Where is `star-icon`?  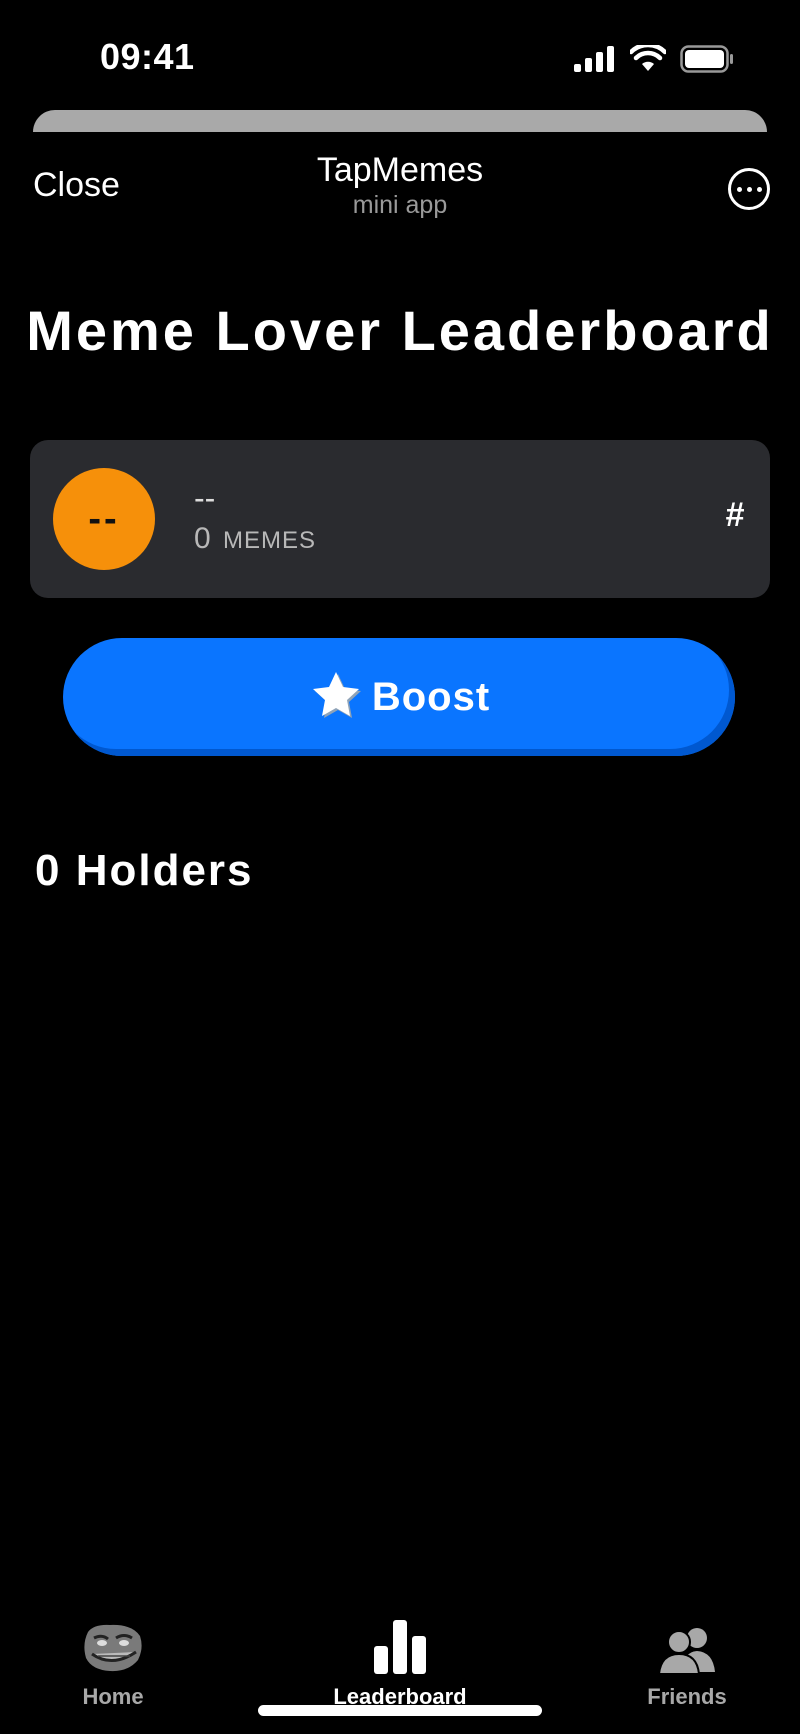 star-icon is located at coordinates (336, 695).